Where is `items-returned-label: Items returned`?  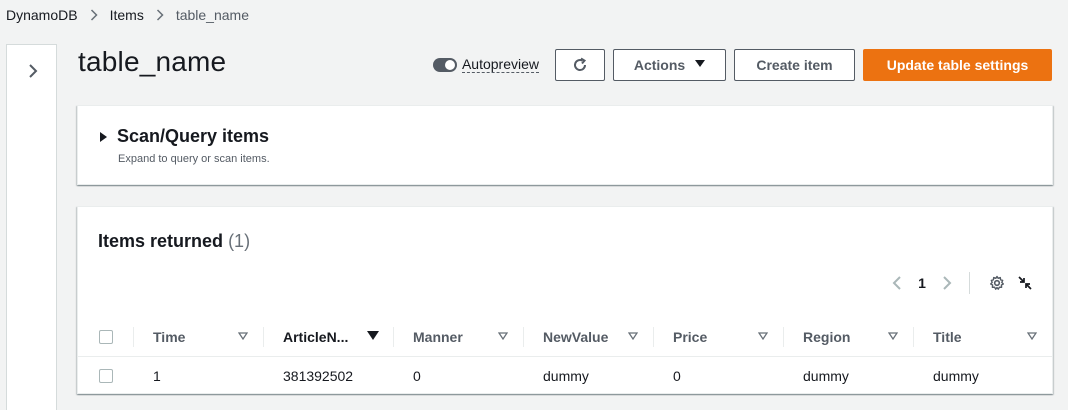 items-returned-label: Items returned is located at coordinates (161, 241).